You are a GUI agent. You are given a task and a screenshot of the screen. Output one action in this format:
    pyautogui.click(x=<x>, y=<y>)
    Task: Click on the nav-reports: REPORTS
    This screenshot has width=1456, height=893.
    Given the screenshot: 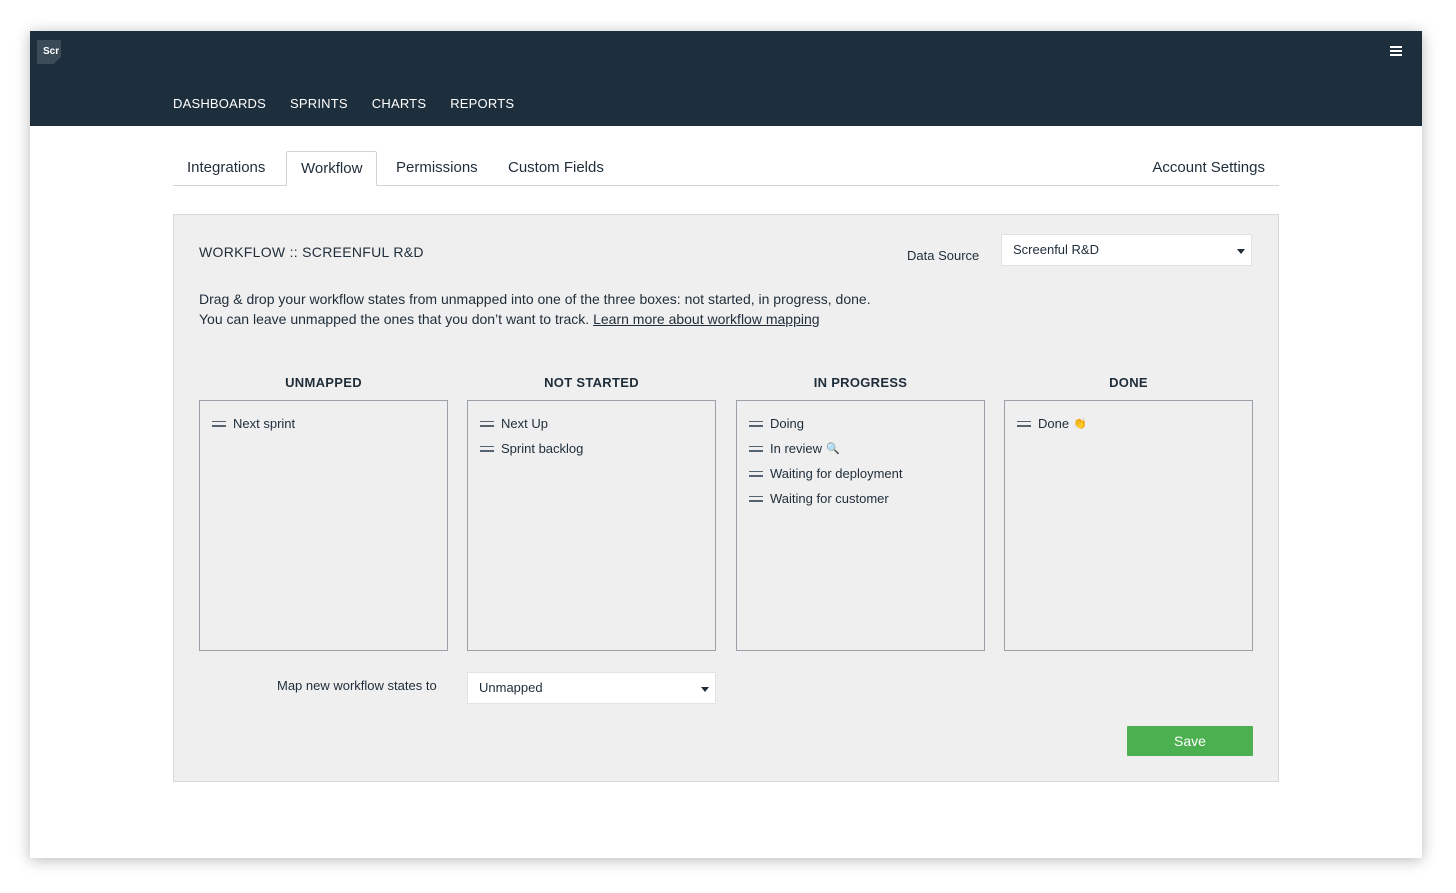 What is the action you would take?
    pyautogui.click(x=482, y=103)
    